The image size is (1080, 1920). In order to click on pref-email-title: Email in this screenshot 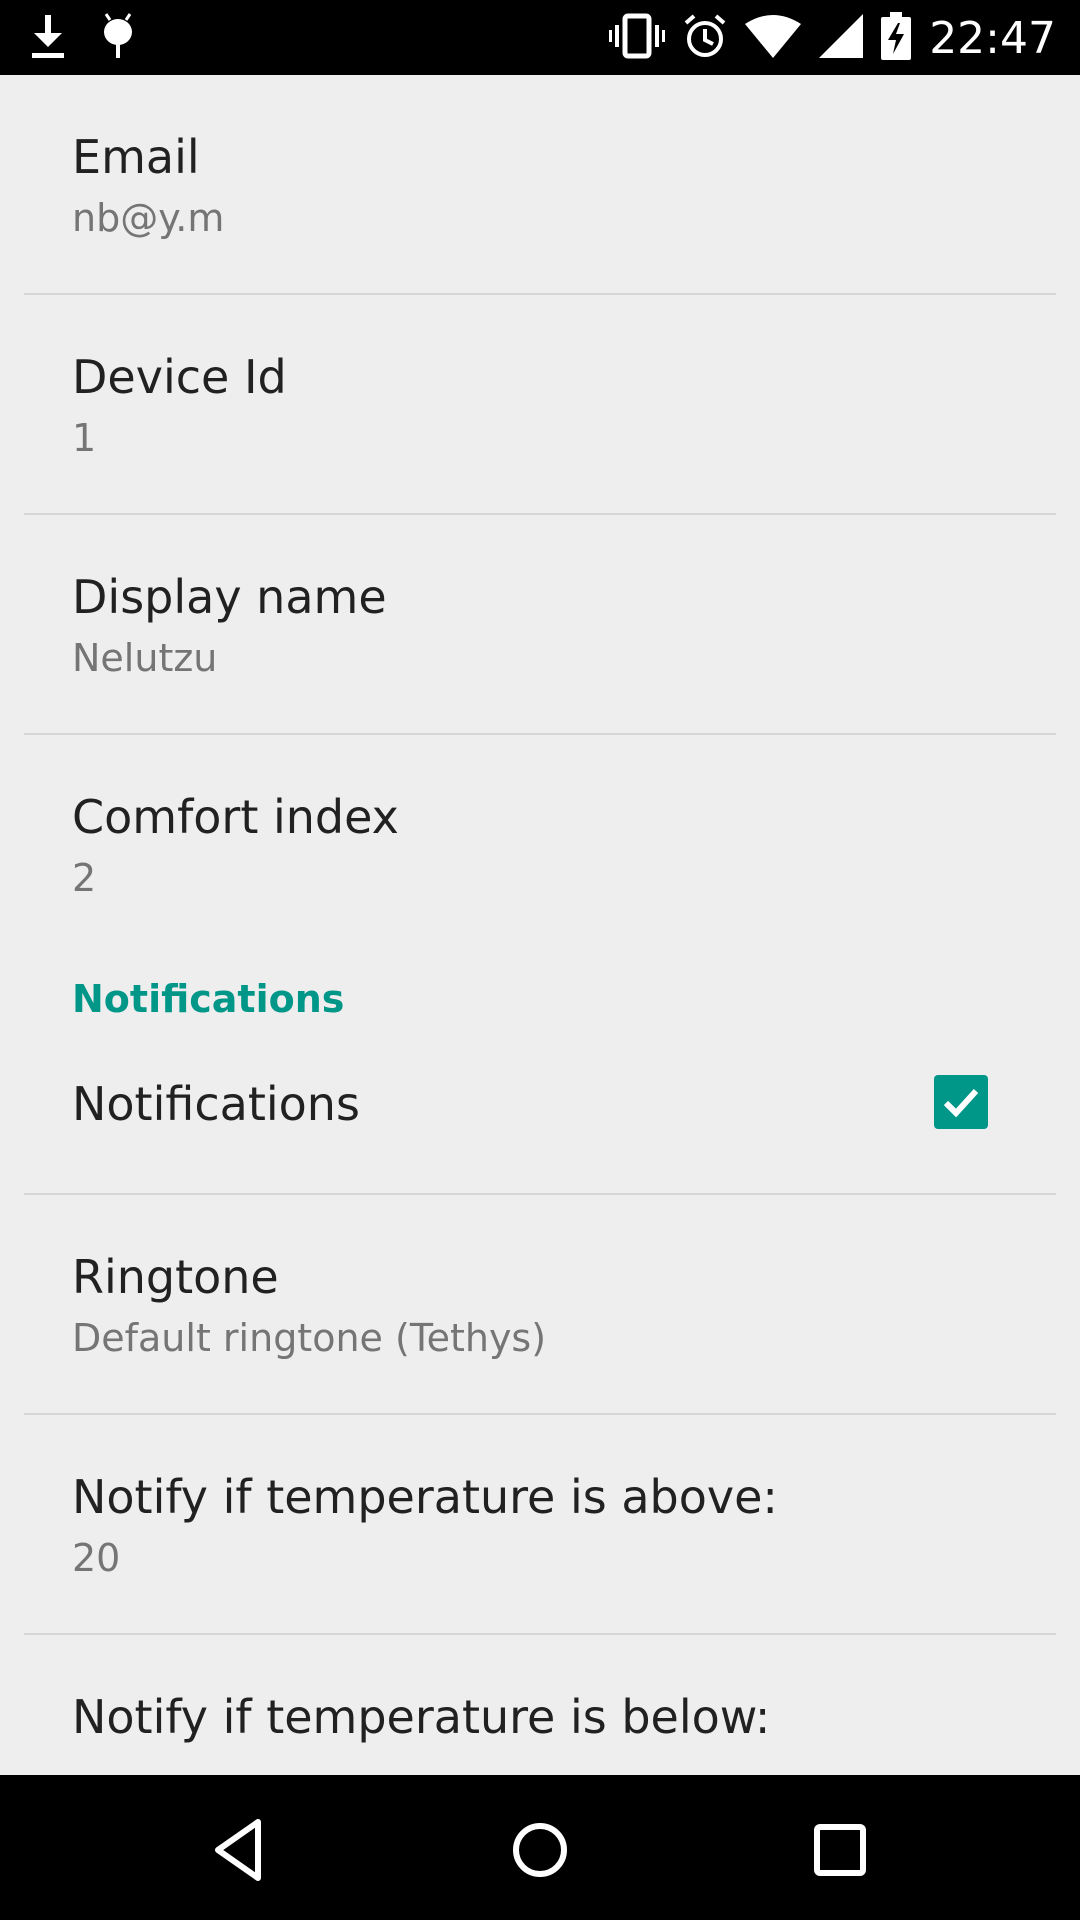, I will do `click(136, 157)`.